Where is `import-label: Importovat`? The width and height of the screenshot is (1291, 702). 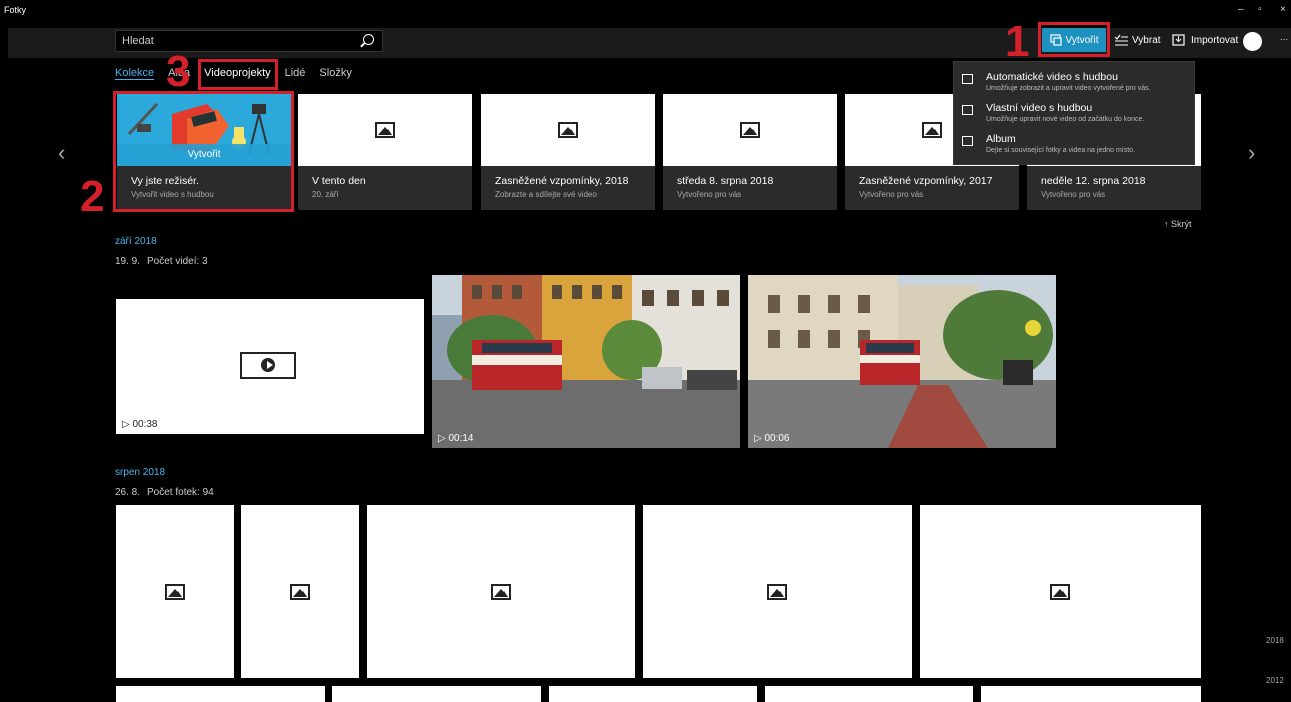
import-label: Importovat is located at coordinates (1215, 40).